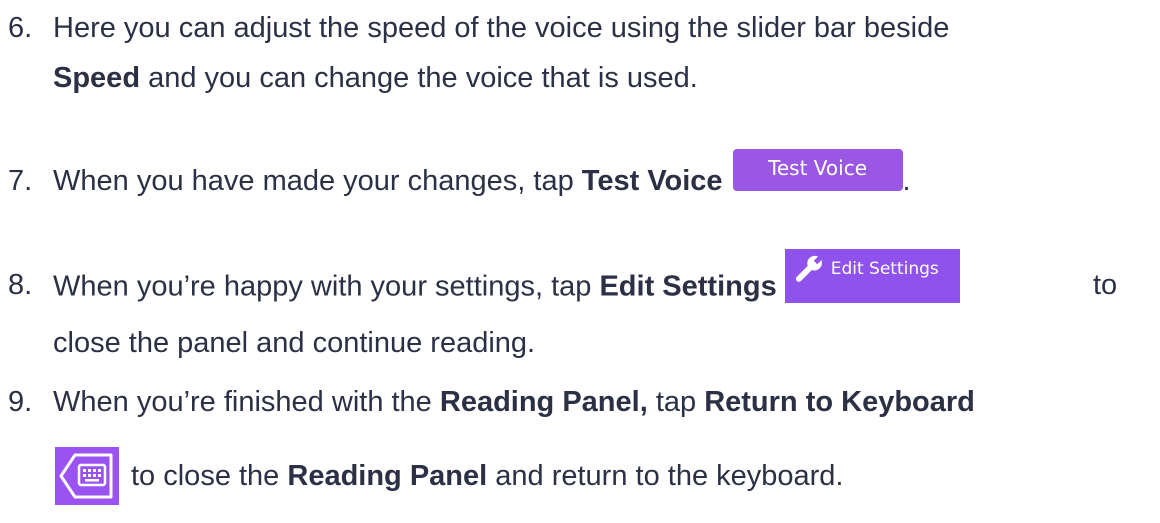  Describe the element at coordinates (808, 268) in the screenshot. I see `wrench-icon` at that location.